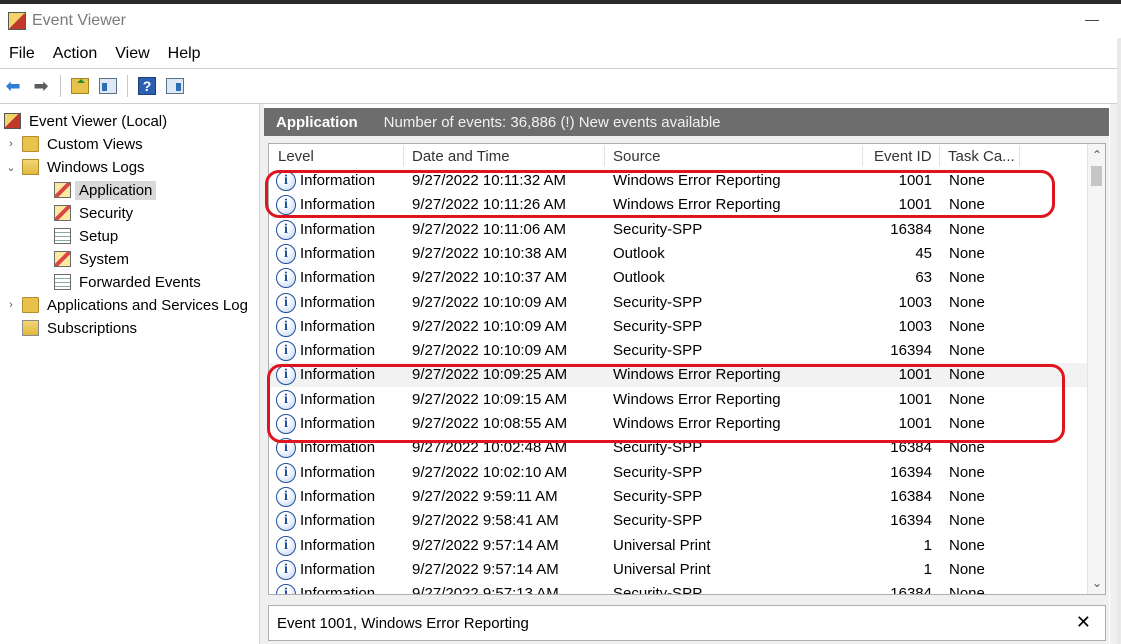 This screenshot has height=644, width=1121. What do you see at coordinates (184, 54) in the screenshot?
I see `menu-help: Help` at bounding box center [184, 54].